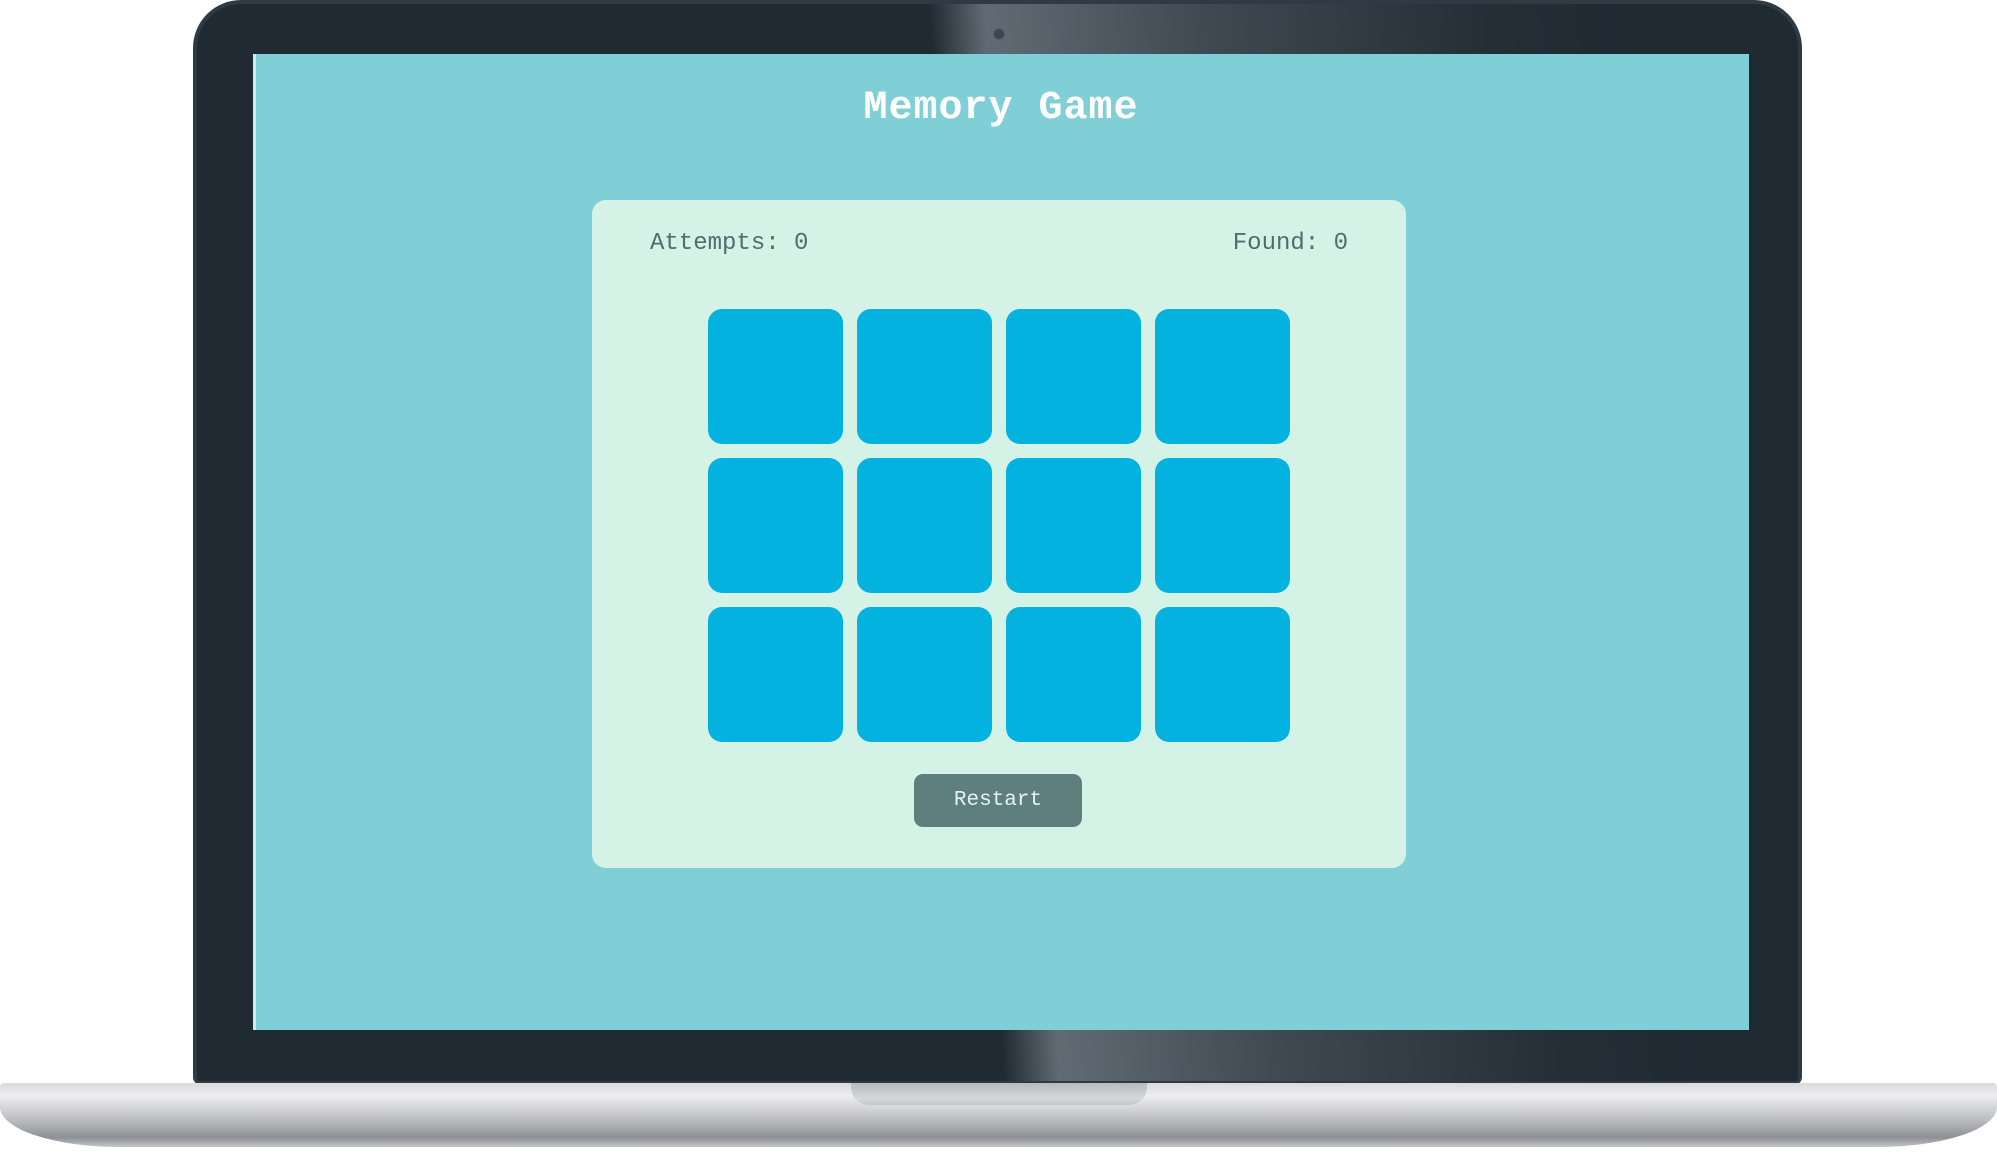 The width and height of the screenshot is (1997, 1153). I want to click on restart-button: Restart, so click(998, 800).